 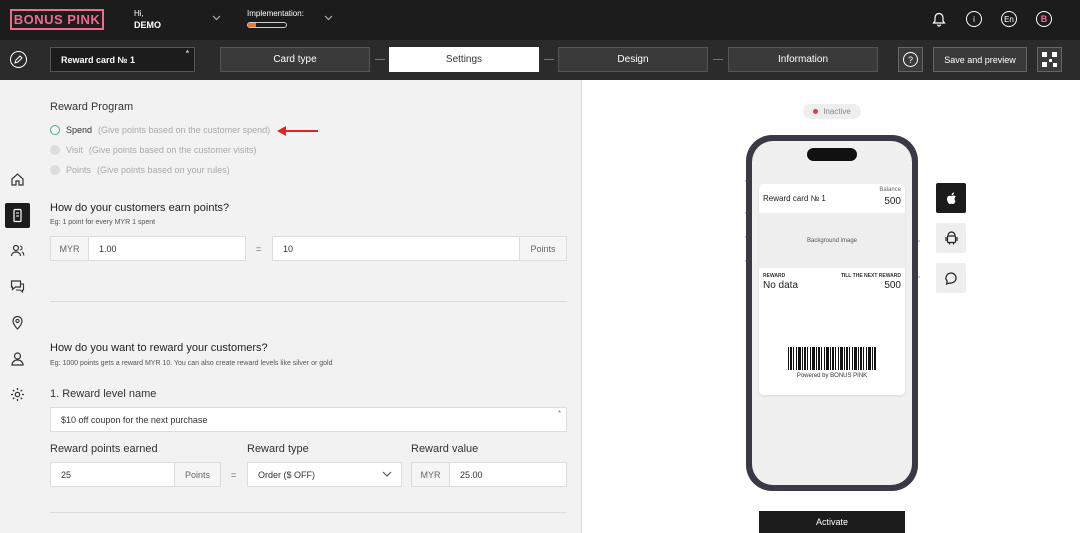 I want to click on reward-label: REWARD, so click(x=774, y=276).